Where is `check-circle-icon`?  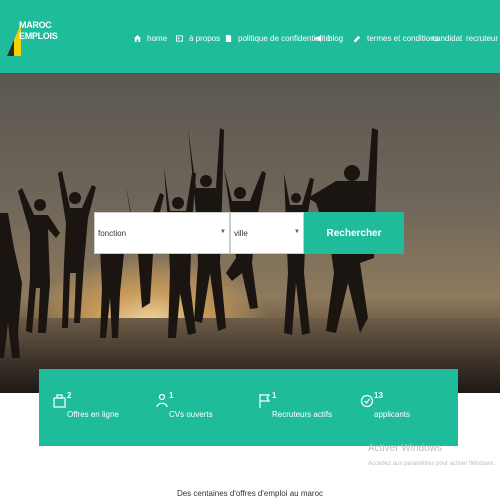
check-circle-icon is located at coordinates (367, 401).